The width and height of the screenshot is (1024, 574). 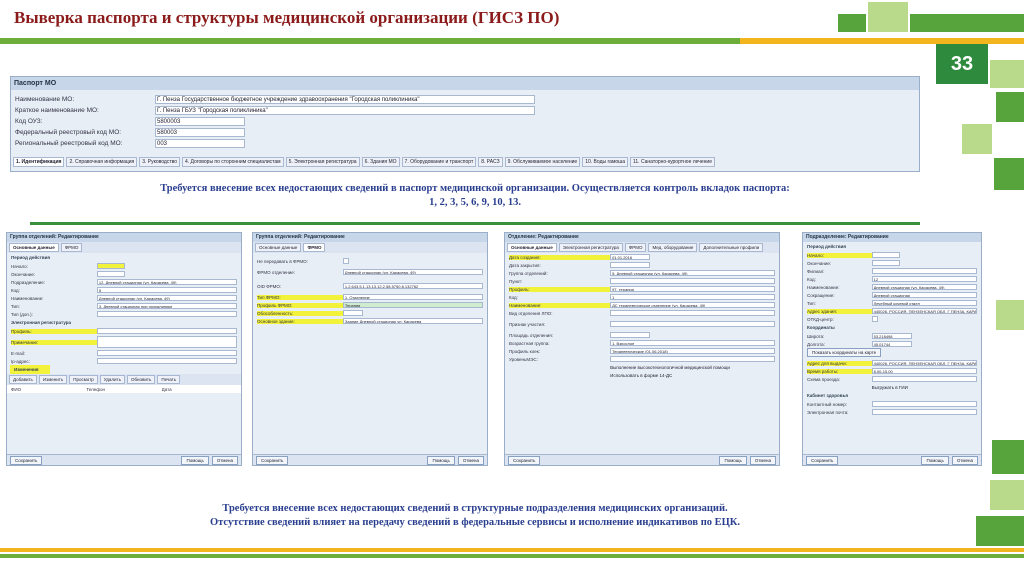 I want to click on form-row: Дата закрытия:, so click(x=642, y=265).